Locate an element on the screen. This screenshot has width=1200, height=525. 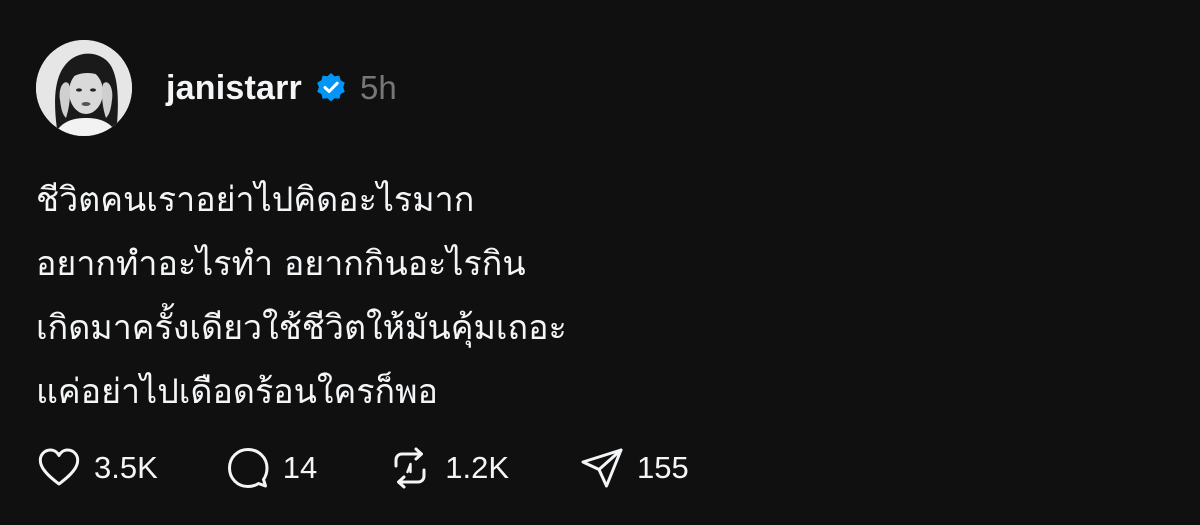
share-count: 155 is located at coordinates (663, 467).